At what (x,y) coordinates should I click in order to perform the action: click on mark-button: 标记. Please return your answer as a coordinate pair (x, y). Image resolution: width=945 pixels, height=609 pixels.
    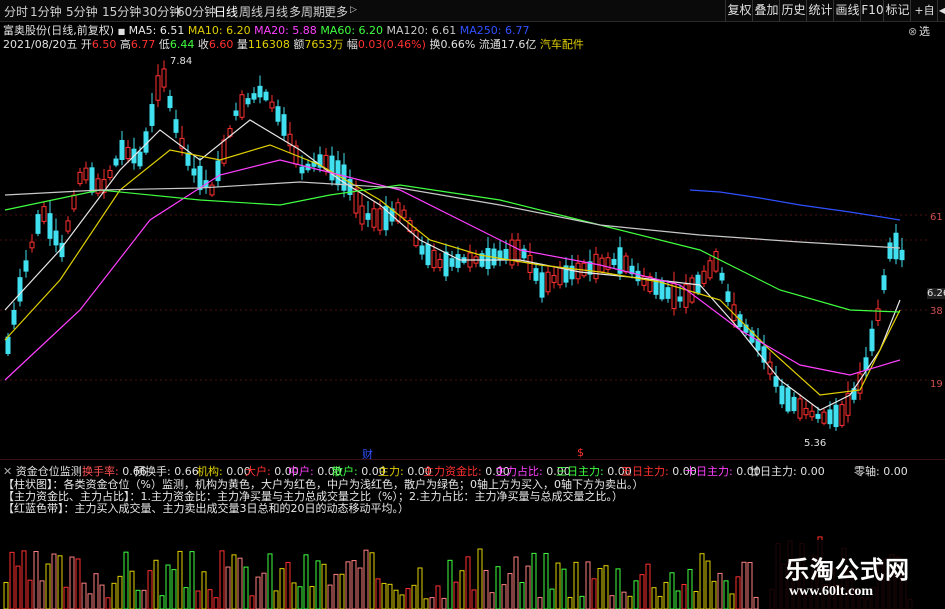
    Looking at the image, I should click on (897, 10).